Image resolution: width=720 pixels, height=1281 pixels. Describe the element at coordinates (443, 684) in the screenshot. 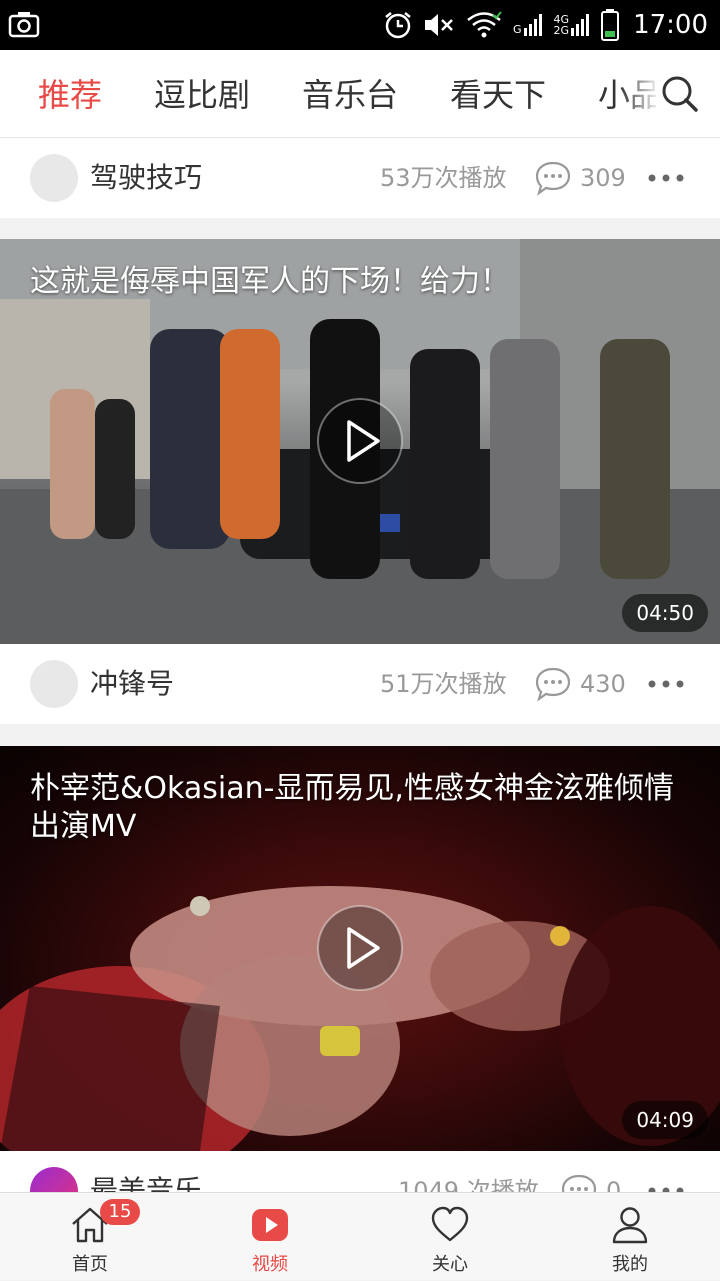

I see `play-count: 51万次播放` at that location.